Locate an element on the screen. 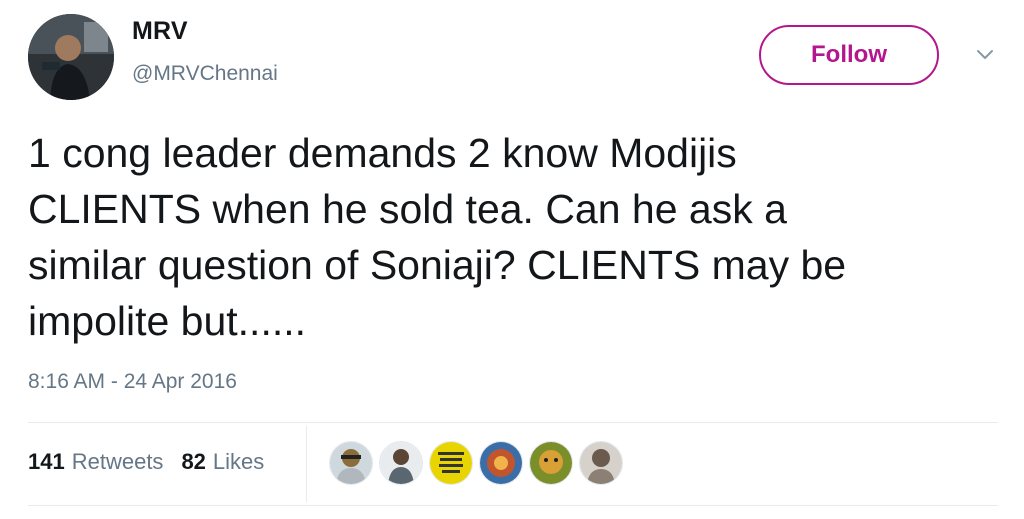 The height and width of the screenshot is (519, 1024). user-display-name: MRV is located at coordinates (160, 31).